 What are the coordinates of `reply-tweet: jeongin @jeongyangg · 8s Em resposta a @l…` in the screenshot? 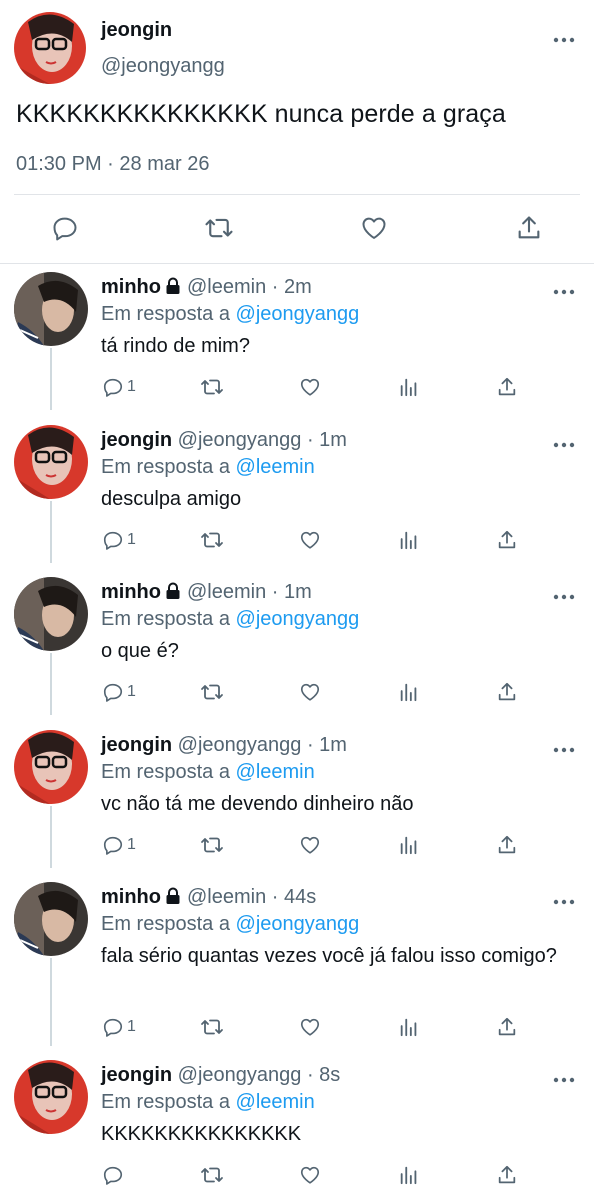 It's located at (297, 1128).